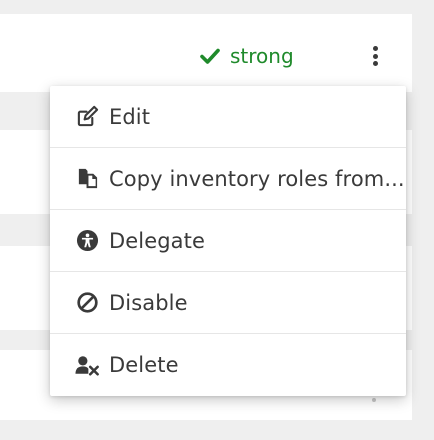 The image size is (434, 440). I want to click on menu-item-label: Edit, so click(130, 116).